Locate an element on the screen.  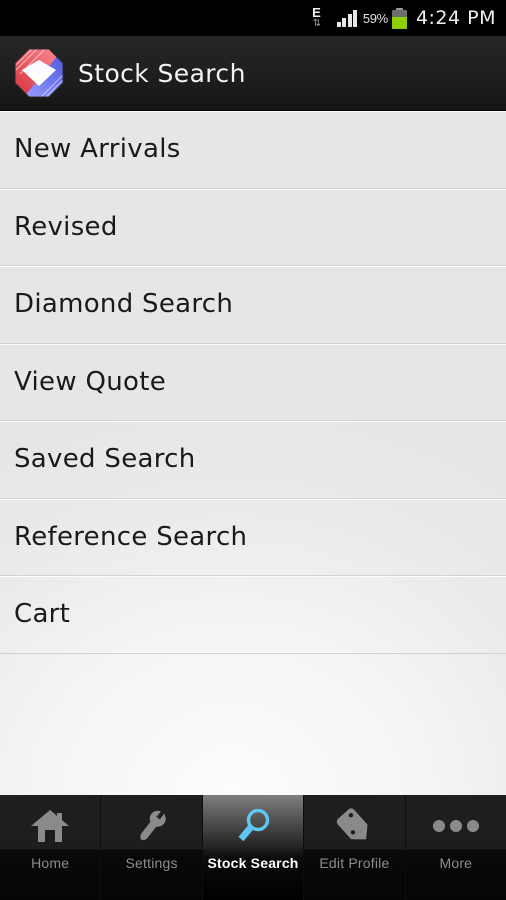
list-item: Revised is located at coordinates (253, 227).